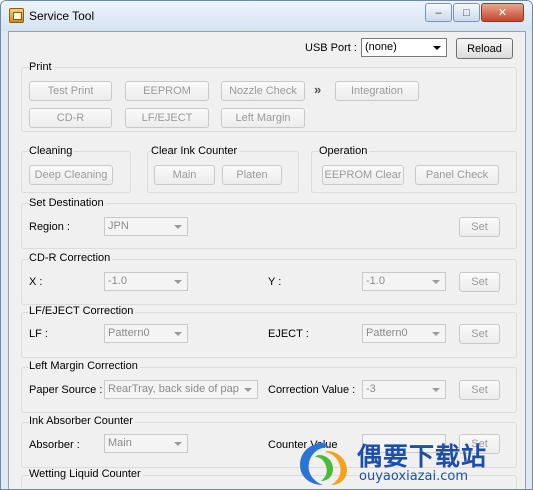  What do you see at coordinates (318, 89) in the screenshot?
I see `double-chevron-icon: »` at bounding box center [318, 89].